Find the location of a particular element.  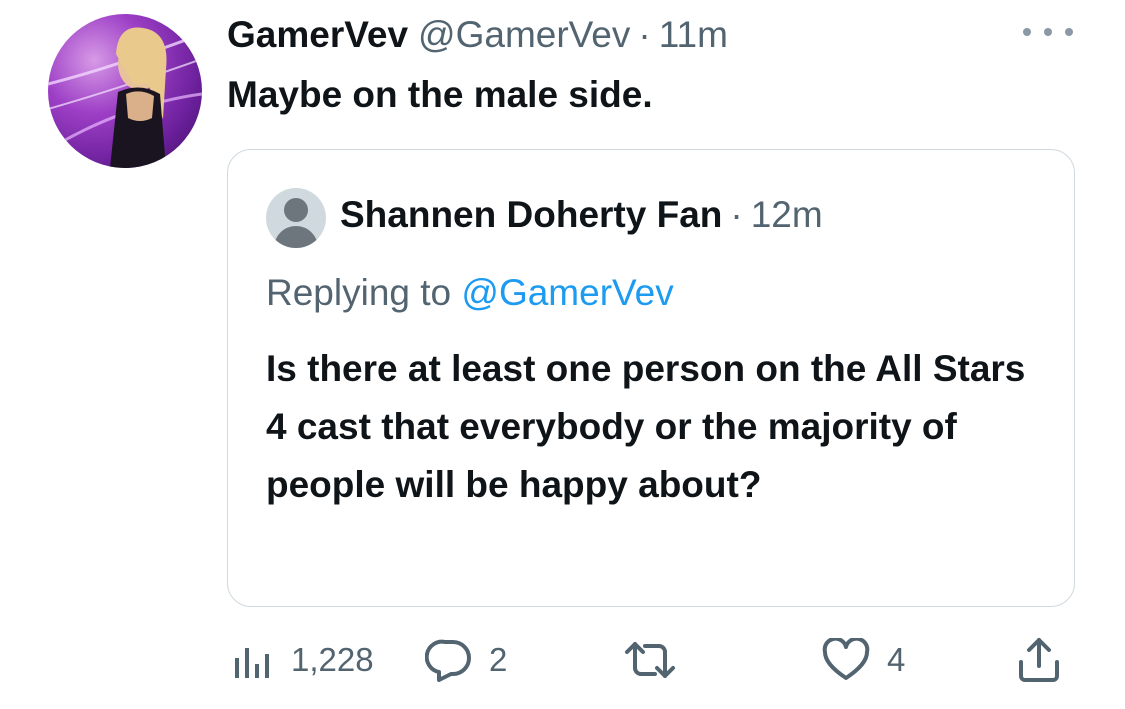

author-handle: @GamerVev is located at coordinates (524, 35).